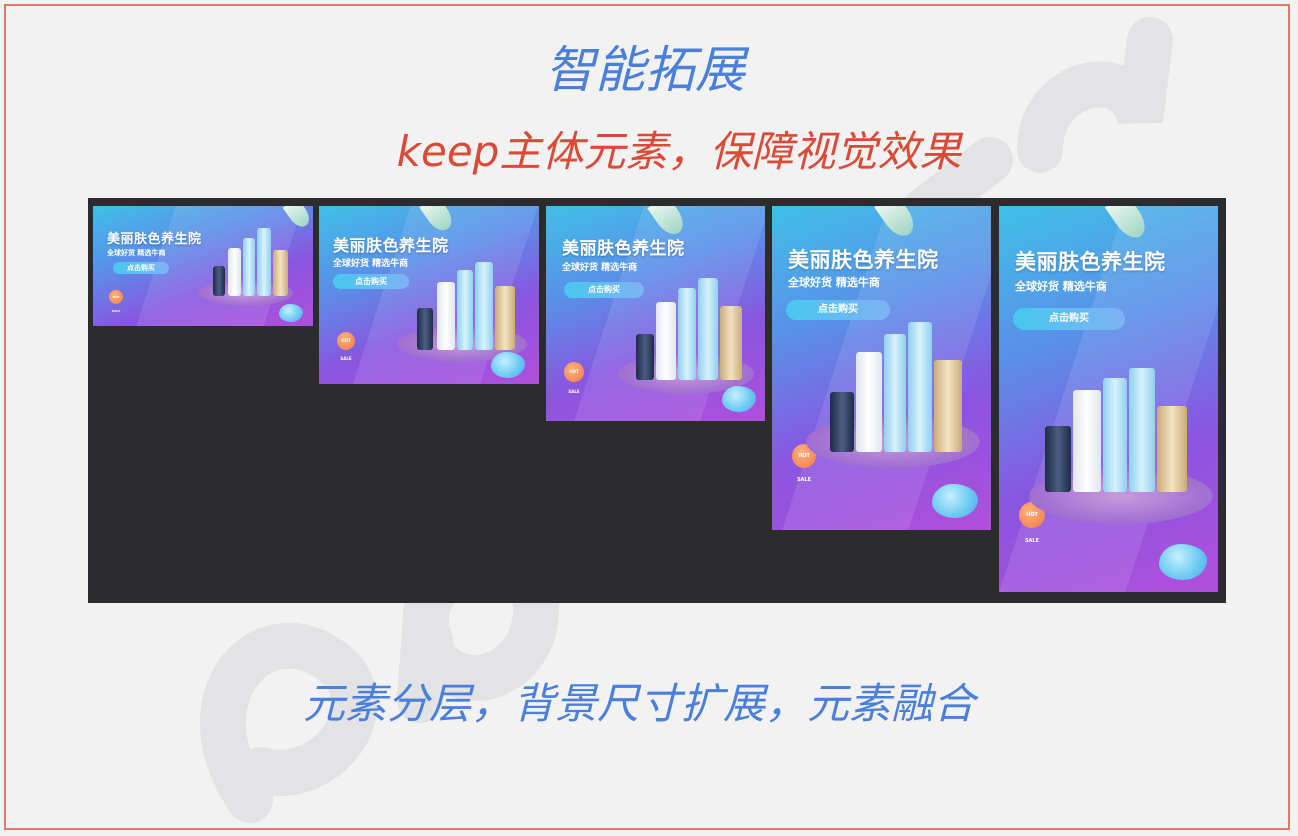  I want to click on banner-variant-2: 美丽肤色养生院 全球好货 精选牛商 点击购买 HOT SALE, so click(429, 295).